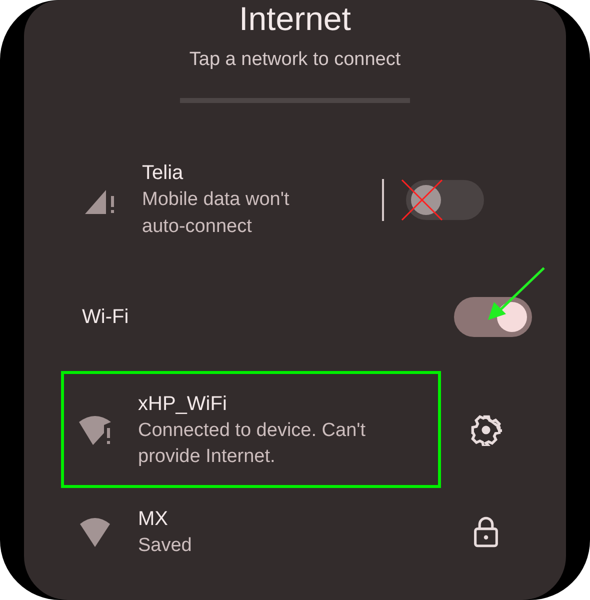 The width and height of the screenshot is (590, 600). I want to click on panel-subtitle: Tap a network to connect, so click(295, 60).